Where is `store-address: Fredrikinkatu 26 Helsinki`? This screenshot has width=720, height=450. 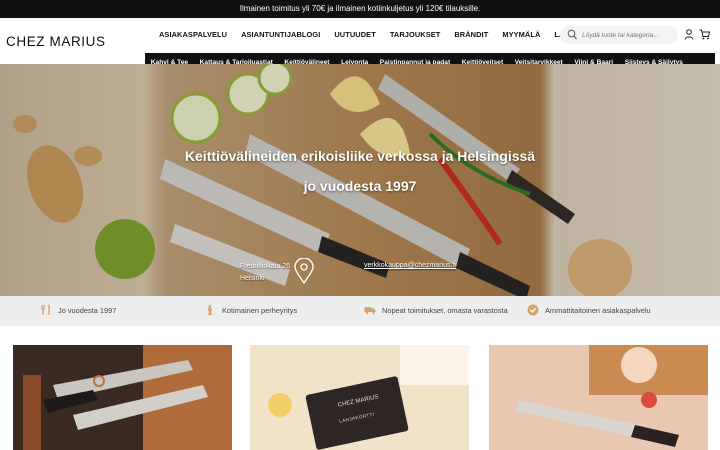
store-address: Fredrikinkatu 26 Helsinki is located at coordinates (265, 273).